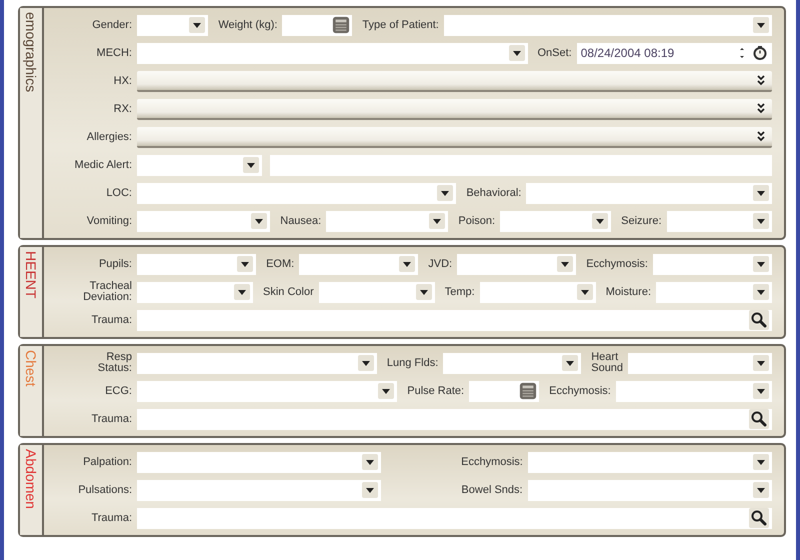  What do you see at coordinates (114, 53) in the screenshot?
I see `field-label: MECH:` at bounding box center [114, 53].